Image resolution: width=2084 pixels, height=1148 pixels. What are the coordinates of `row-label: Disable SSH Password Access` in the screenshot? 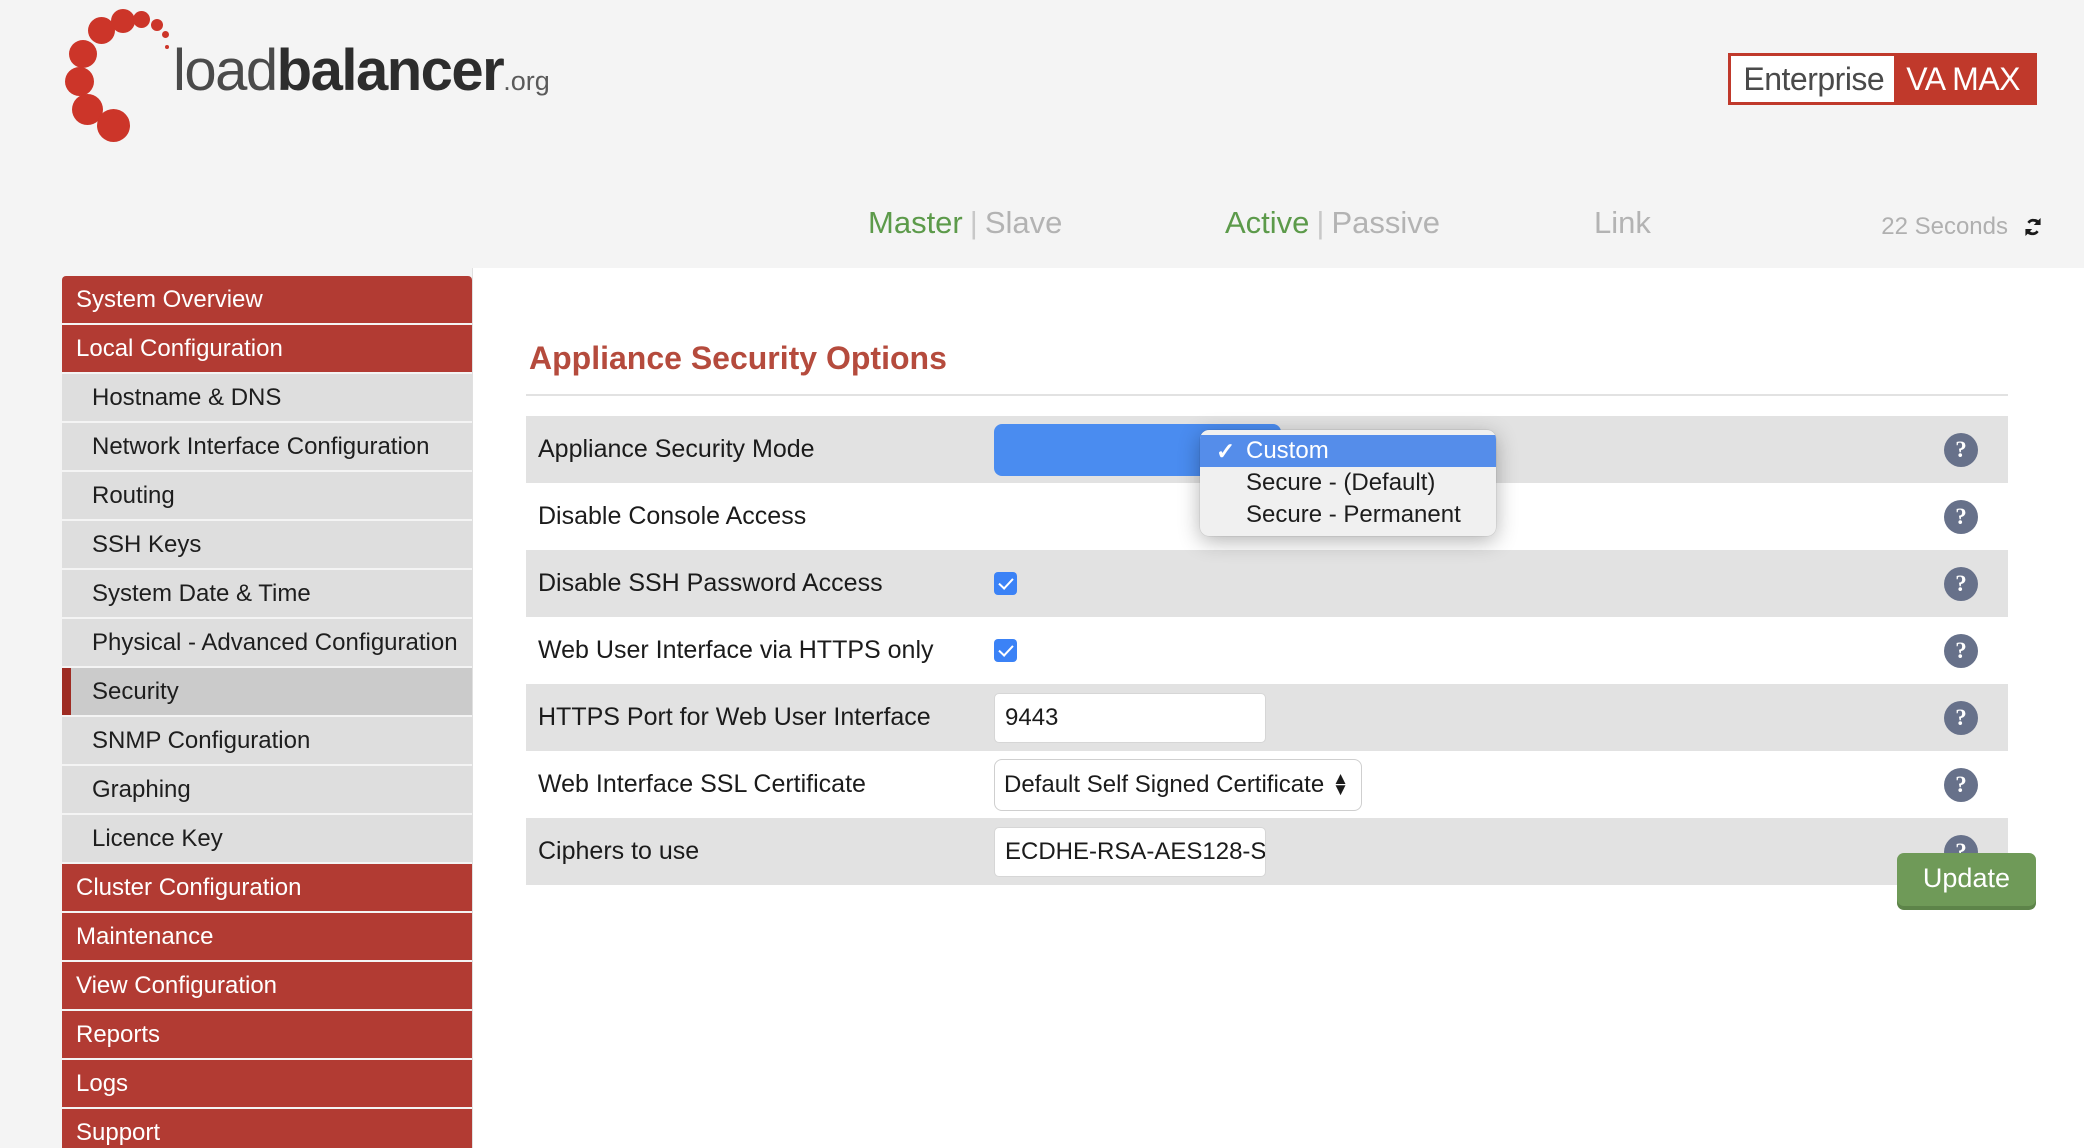 It's located at (710, 583).